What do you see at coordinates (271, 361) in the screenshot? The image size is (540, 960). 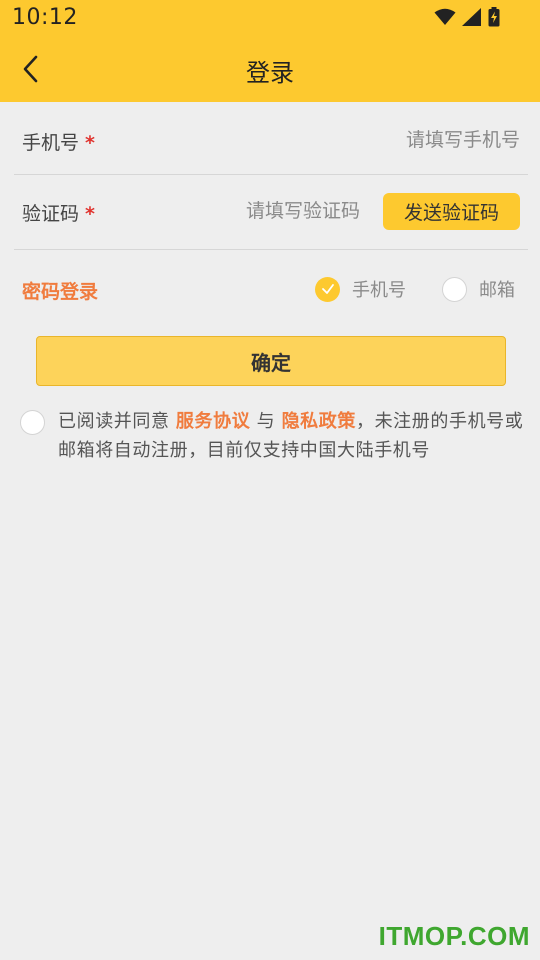 I see `confirm-button: 确定` at bounding box center [271, 361].